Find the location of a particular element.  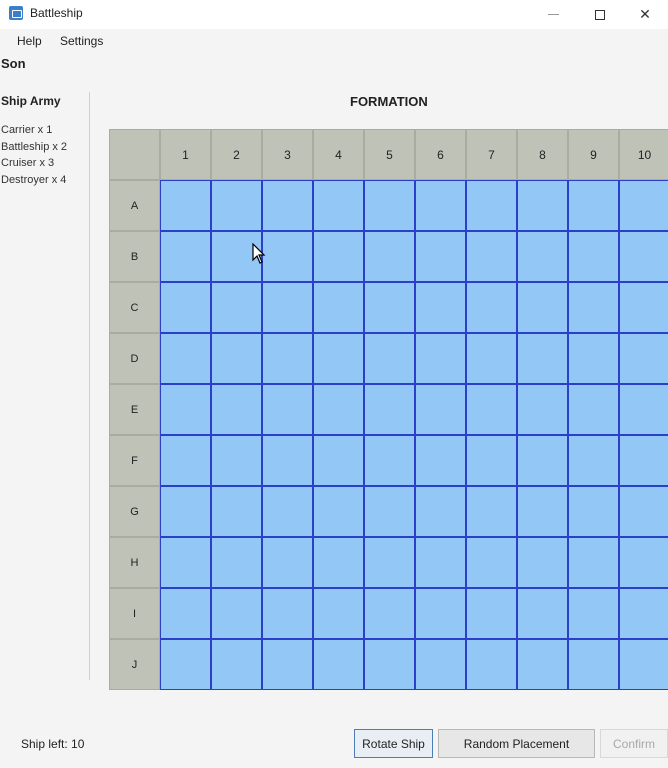

menu-settings: Settings is located at coordinates (81, 41).